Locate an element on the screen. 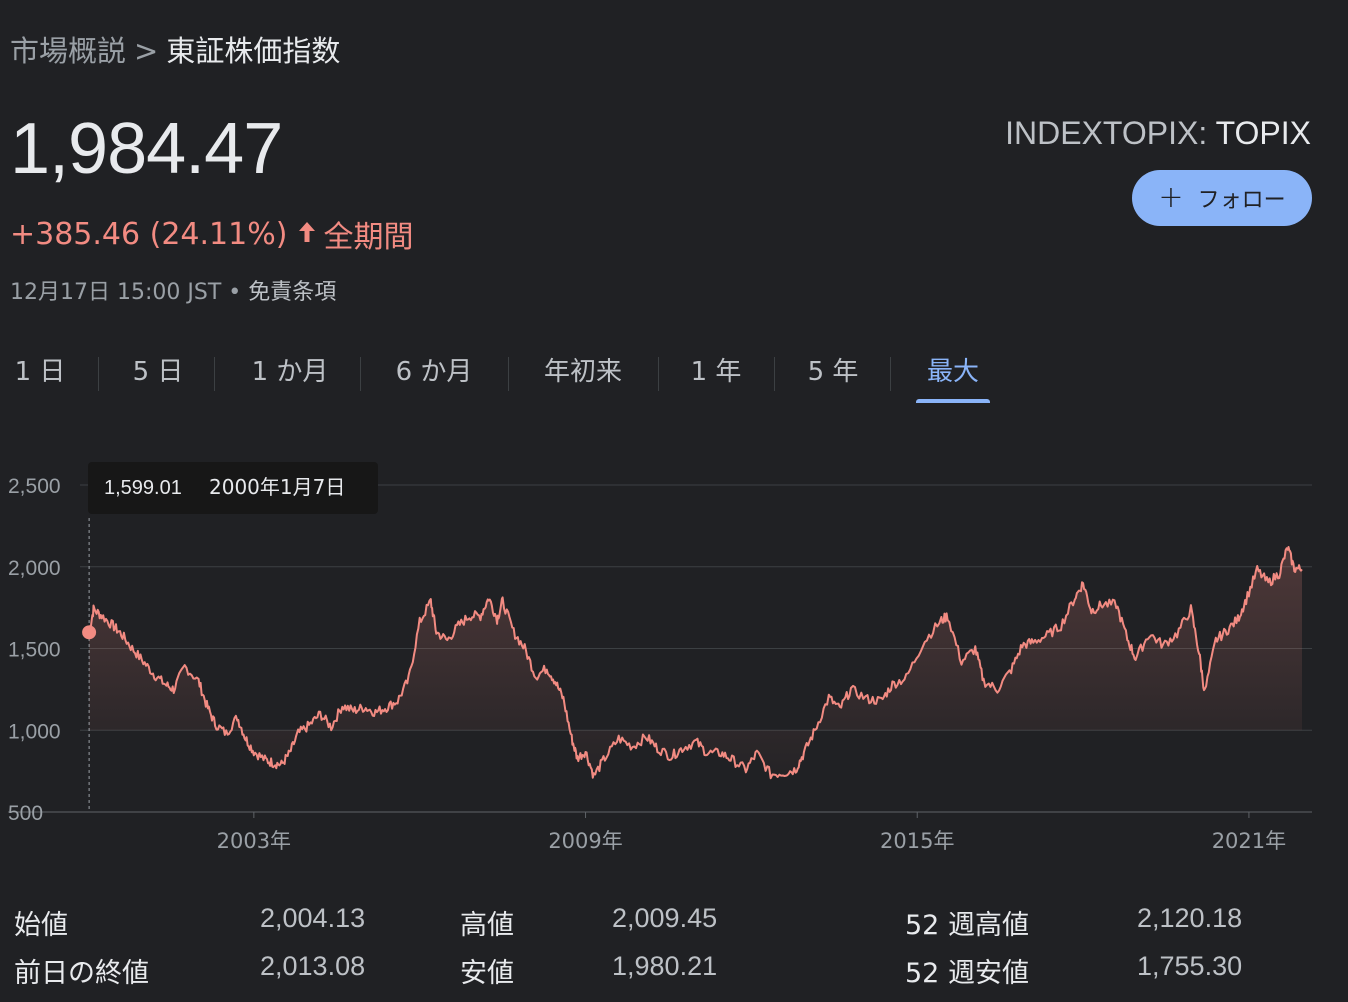 The image size is (1348, 1002). chart-tooltip: 1,599.01 2000年1月7日 is located at coordinates (233, 488).